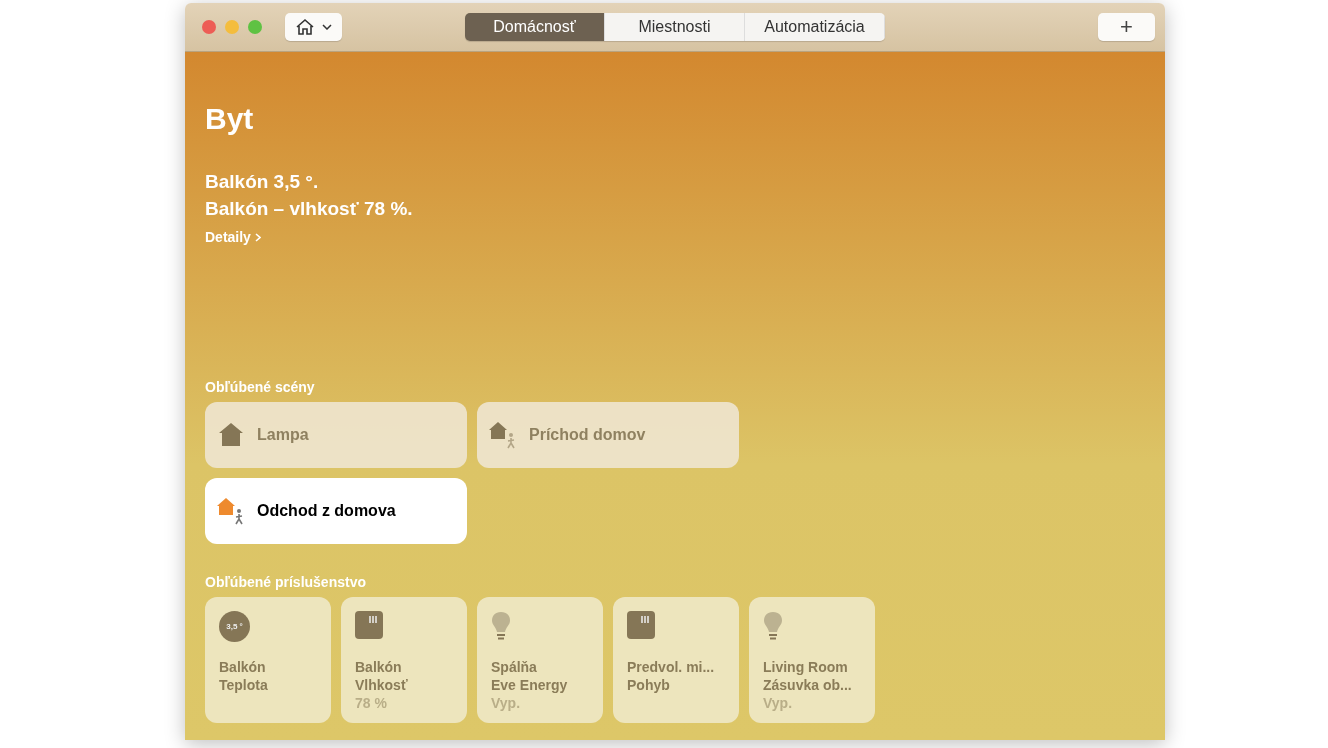 This screenshot has width=1328, height=748. Describe the element at coordinates (336, 511) in the screenshot. I see `scene-tile: Odchod z domova` at that location.